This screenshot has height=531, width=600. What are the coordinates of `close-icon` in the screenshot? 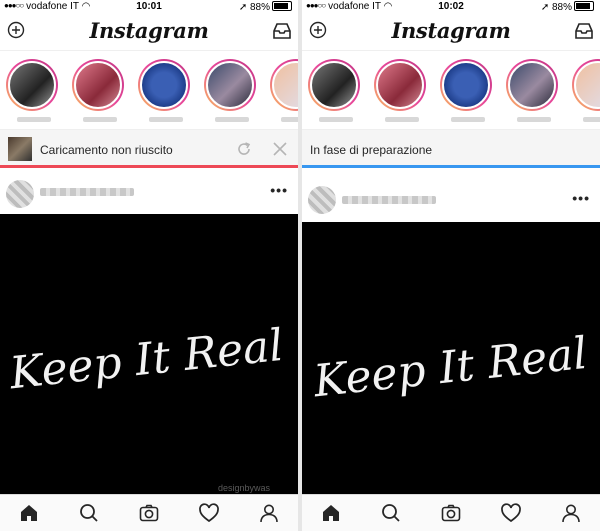 It's located at (280, 149).